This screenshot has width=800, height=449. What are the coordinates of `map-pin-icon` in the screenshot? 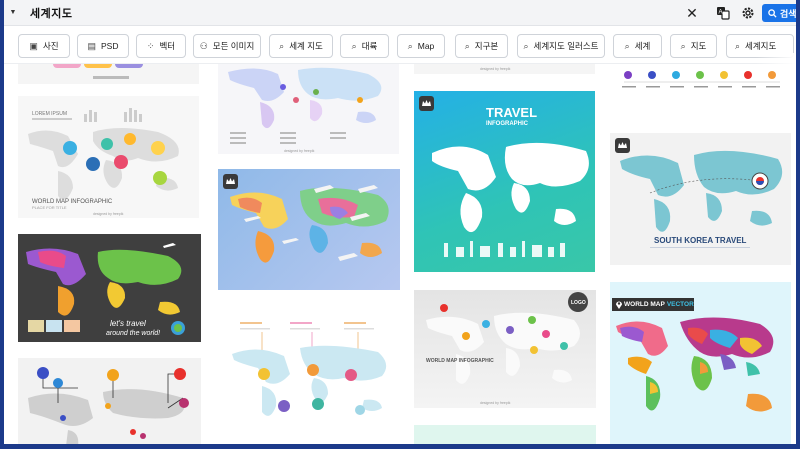 It's located at (619, 304).